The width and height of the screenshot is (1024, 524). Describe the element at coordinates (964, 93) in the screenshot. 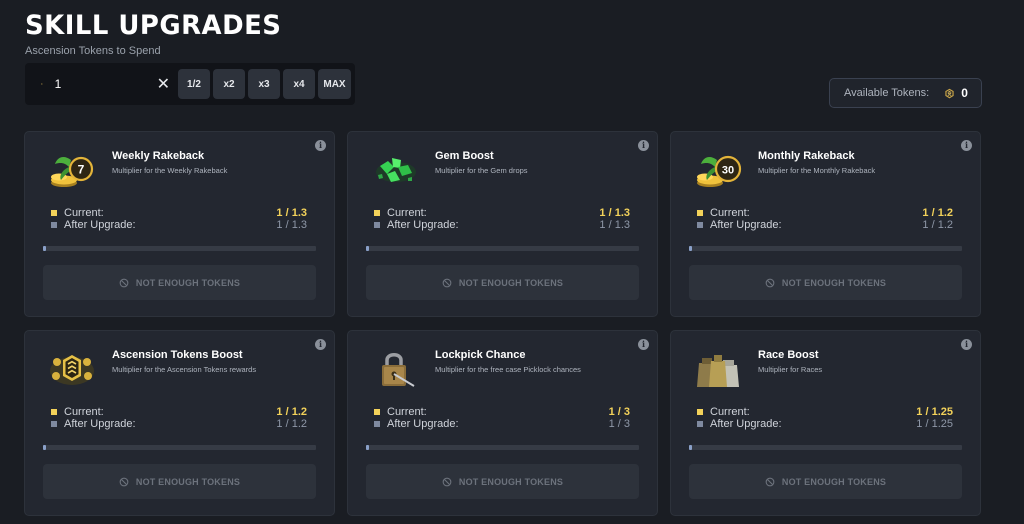

I see `available-tokens-count: 0` at that location.